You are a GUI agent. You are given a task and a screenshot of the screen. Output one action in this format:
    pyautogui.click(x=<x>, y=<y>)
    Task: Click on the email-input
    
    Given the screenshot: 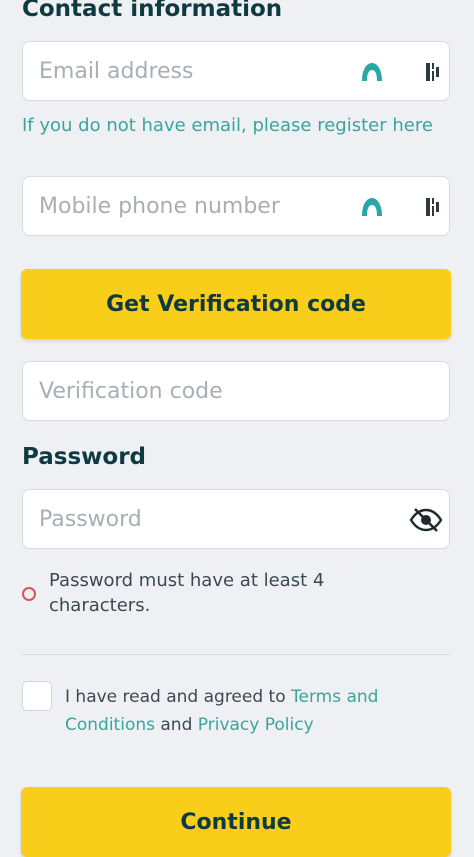 What is the action you would take?
    pyautogui.click(x=236, y=71)
    